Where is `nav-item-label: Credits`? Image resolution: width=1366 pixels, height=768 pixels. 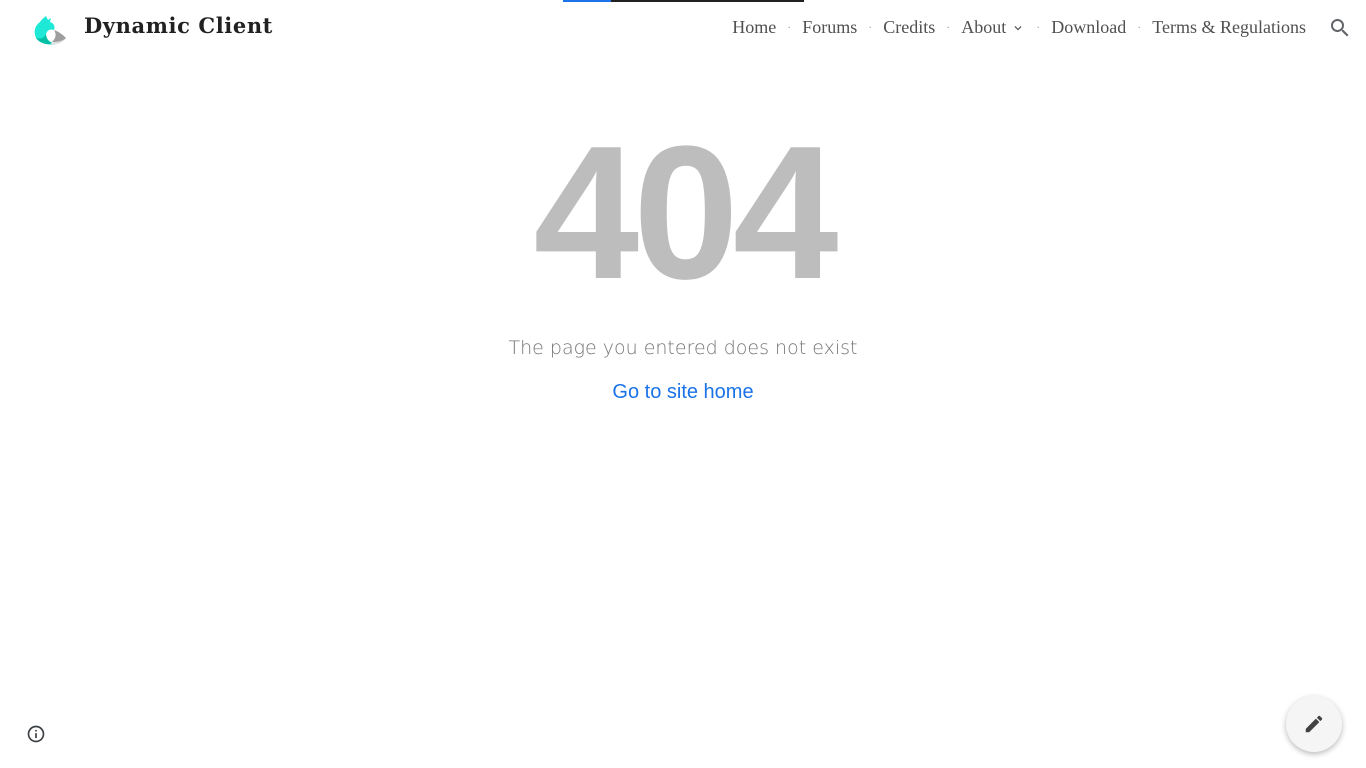
nav-item-label: Credits is located at coordinates (909, 27).